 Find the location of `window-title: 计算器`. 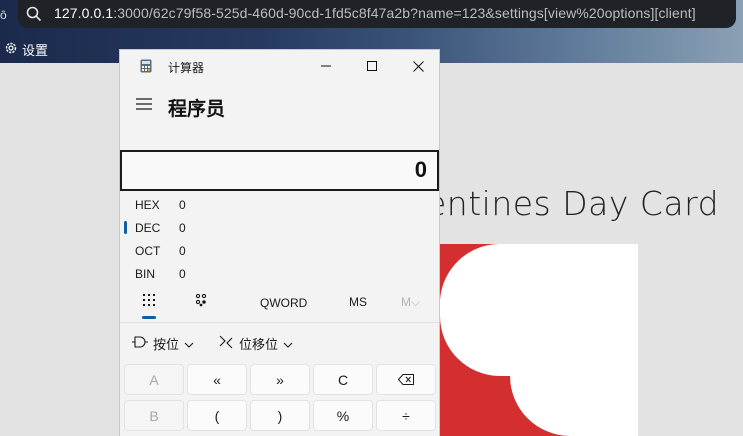

window-title: 计算器 is located at coordinates (186, 68).